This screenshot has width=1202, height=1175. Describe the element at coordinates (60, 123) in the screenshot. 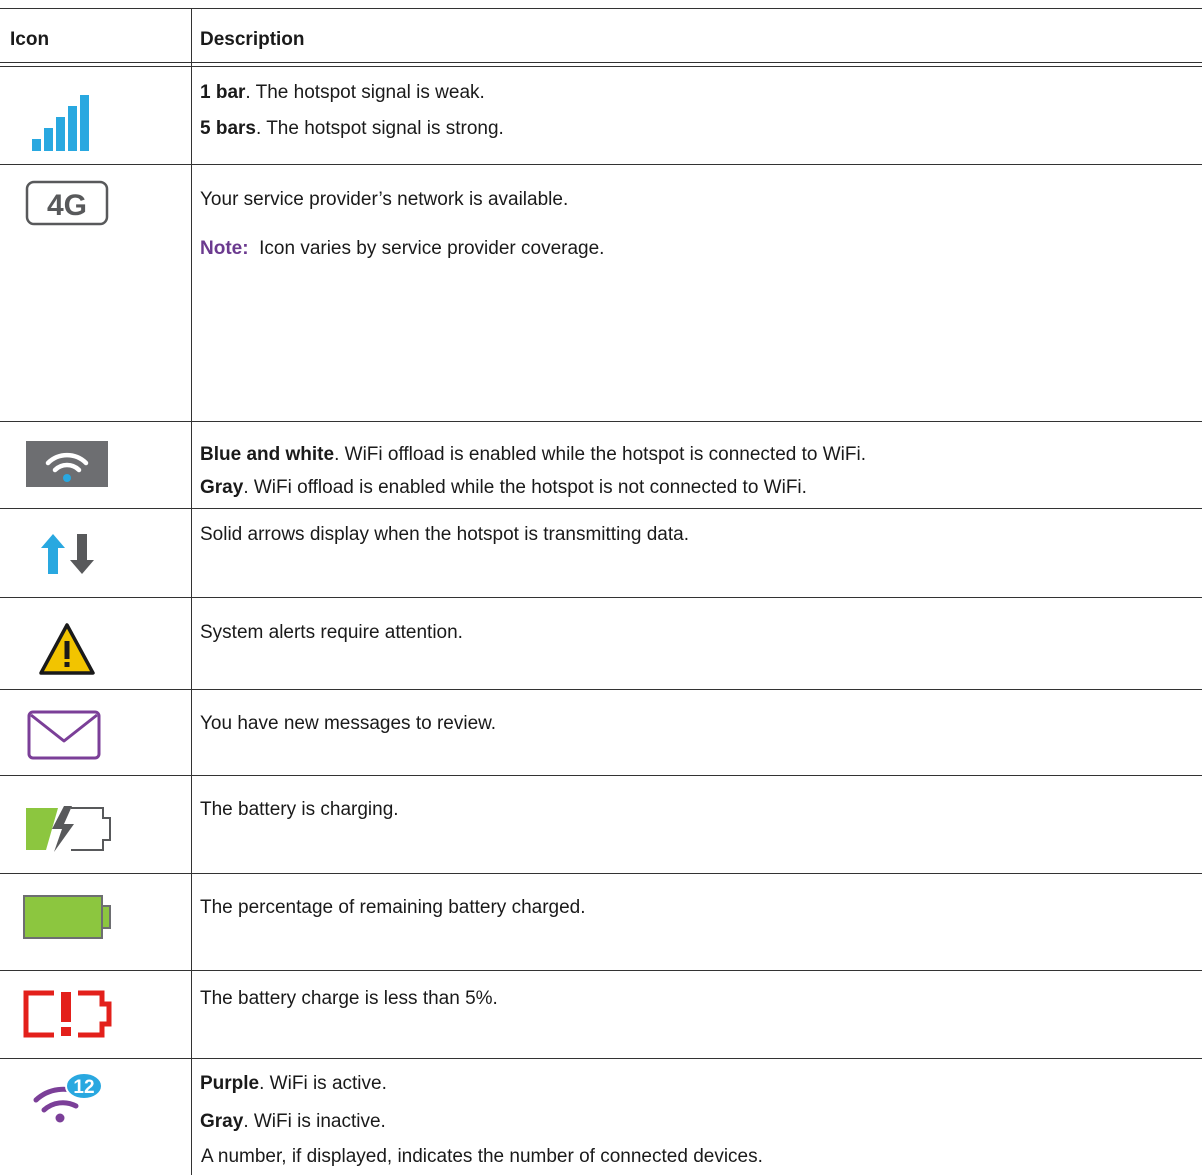

I see `signal-bars-icon` at that location.